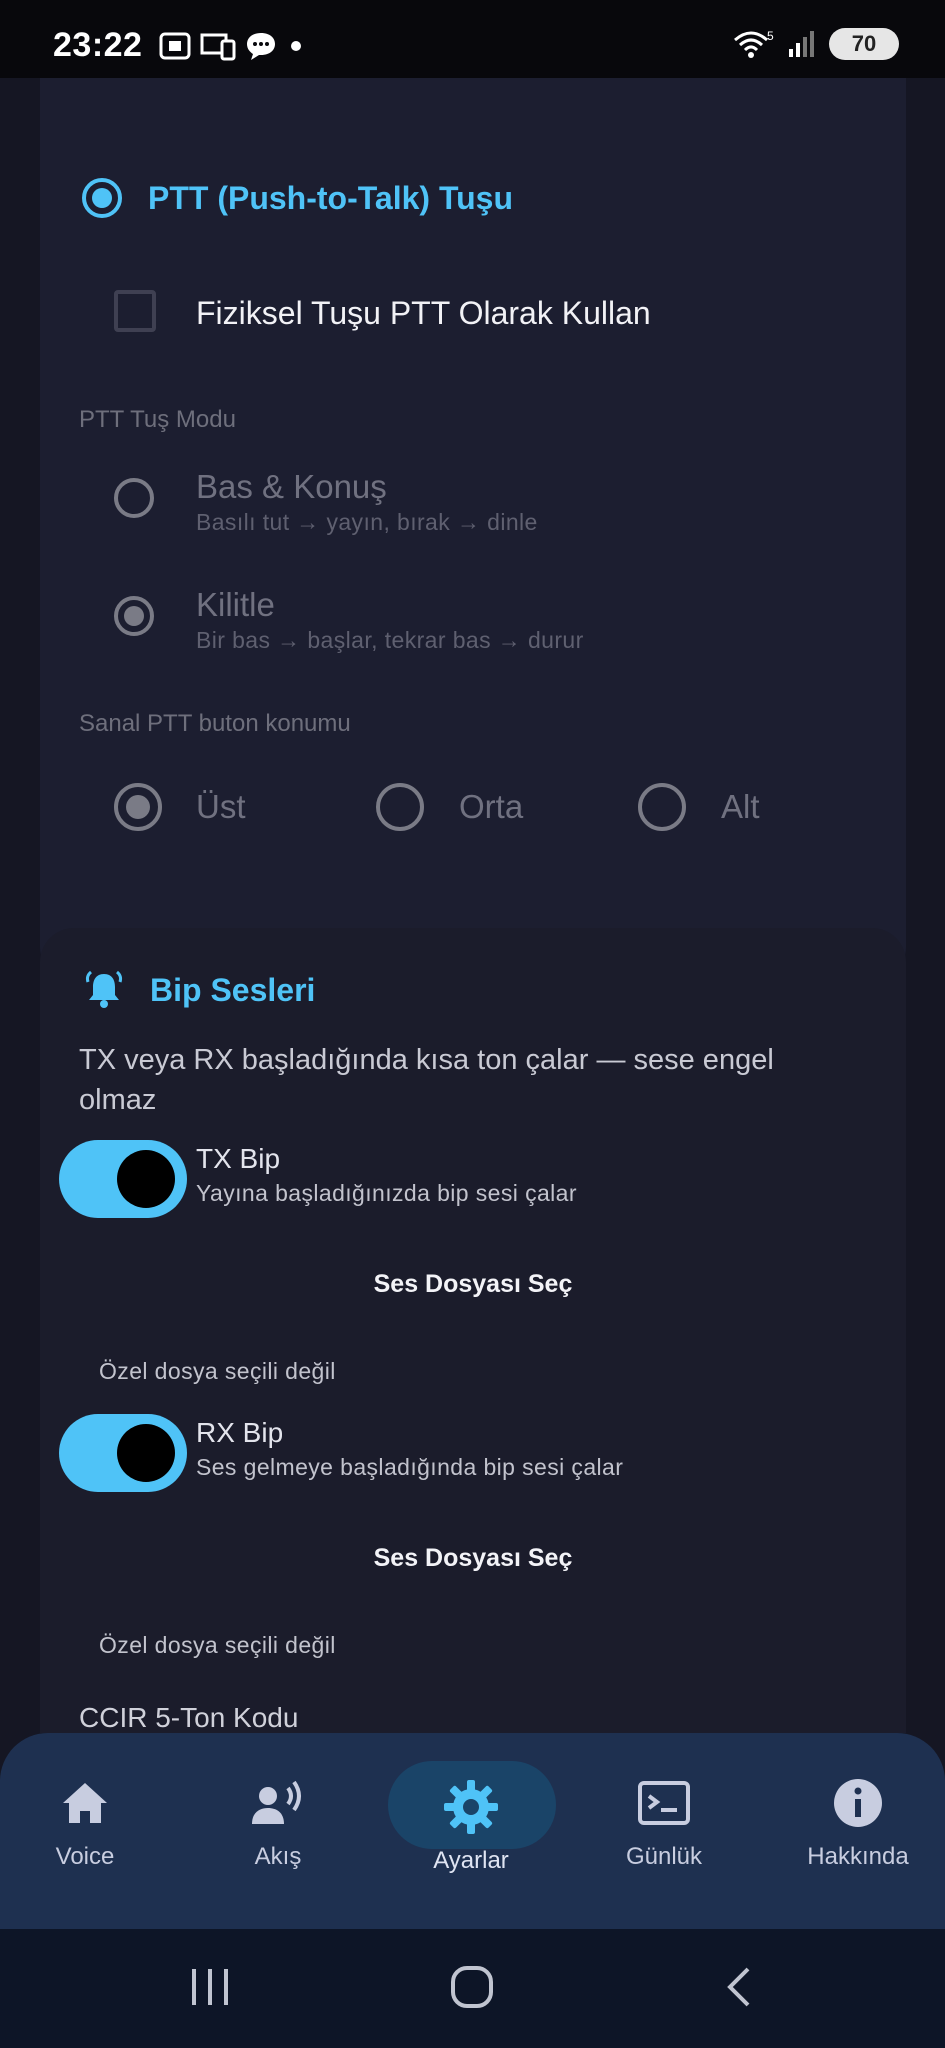  Describe the element at coordinates (738, 1987) in the screenshot. I see `back-icon` at that location.